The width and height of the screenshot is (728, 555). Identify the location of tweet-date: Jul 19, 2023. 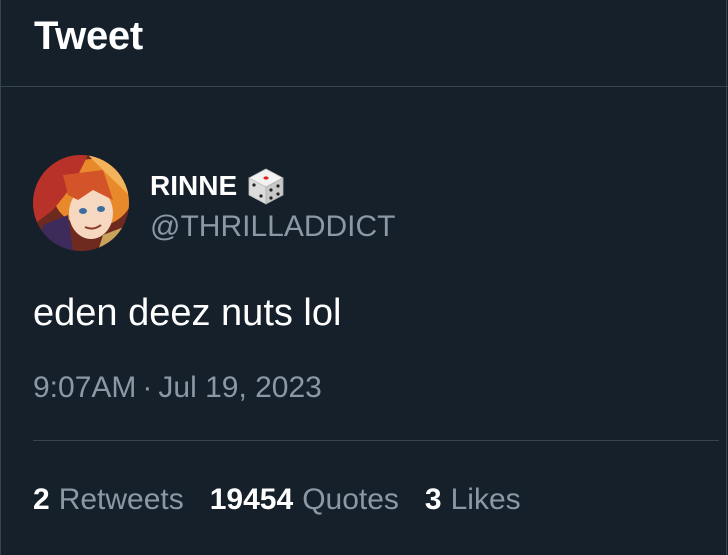
(240, 387).